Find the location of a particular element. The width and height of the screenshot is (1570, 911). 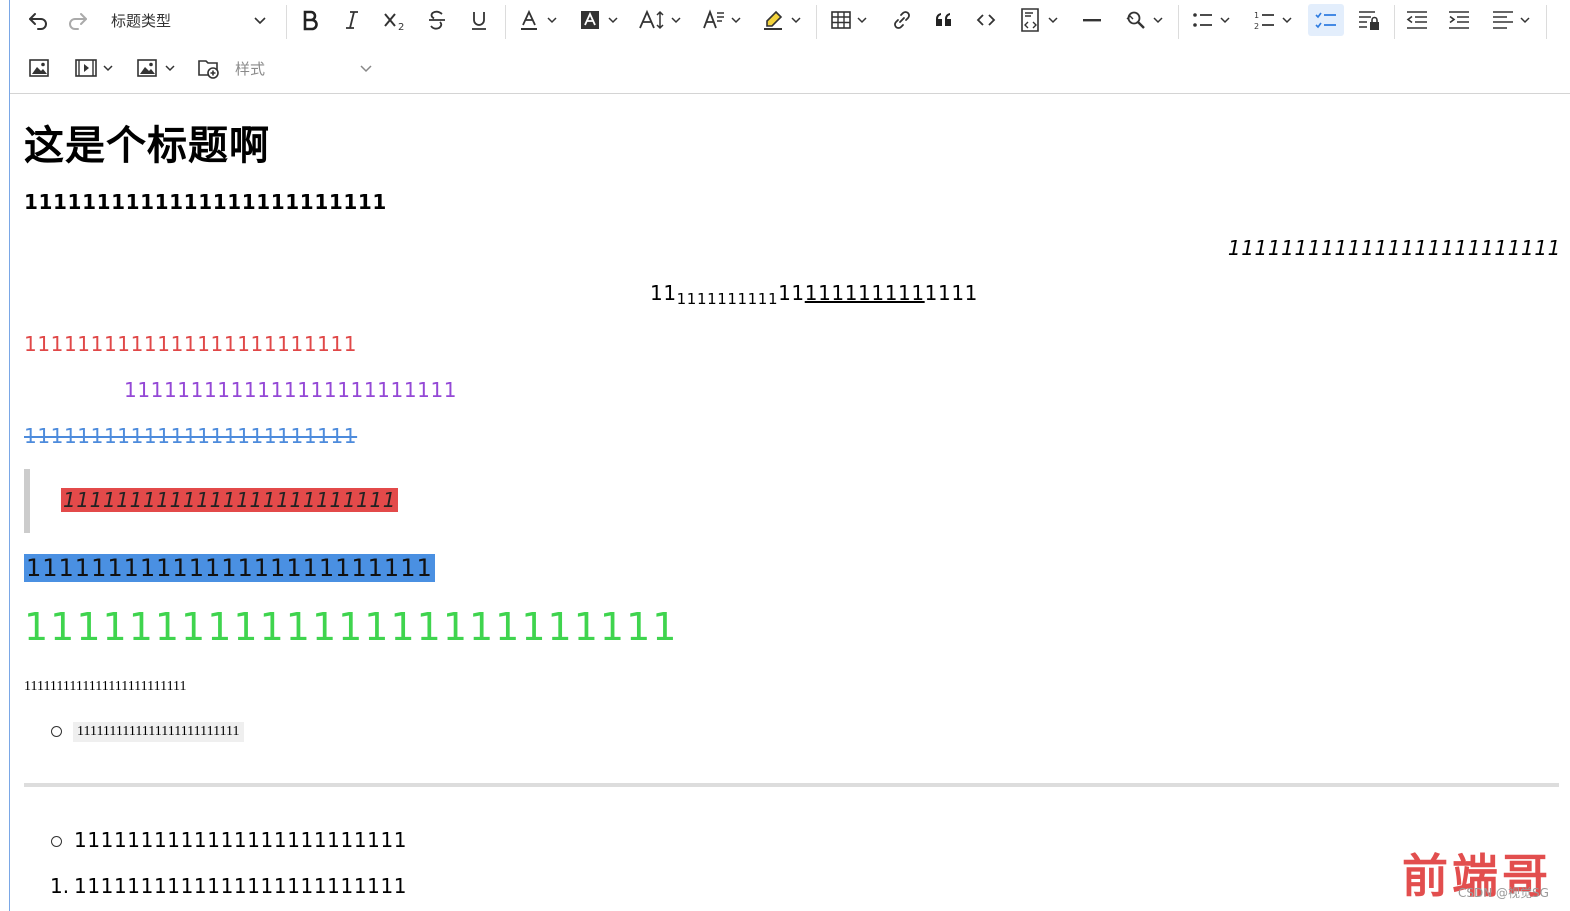

code-icon is located at coordinates (986, 20).